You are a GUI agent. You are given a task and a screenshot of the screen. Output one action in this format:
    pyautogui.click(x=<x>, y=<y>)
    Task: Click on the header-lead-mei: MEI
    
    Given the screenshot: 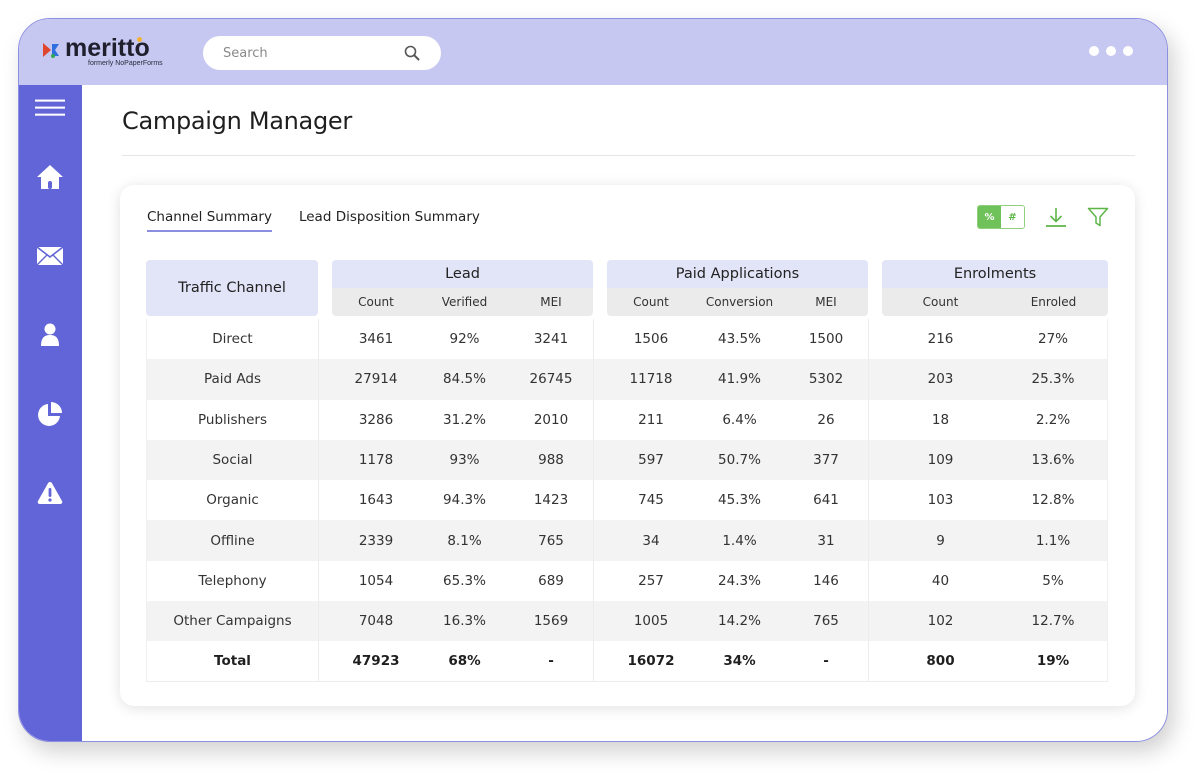 What is the action you would take?
    pyautogui.click(x=551, y=302)
    